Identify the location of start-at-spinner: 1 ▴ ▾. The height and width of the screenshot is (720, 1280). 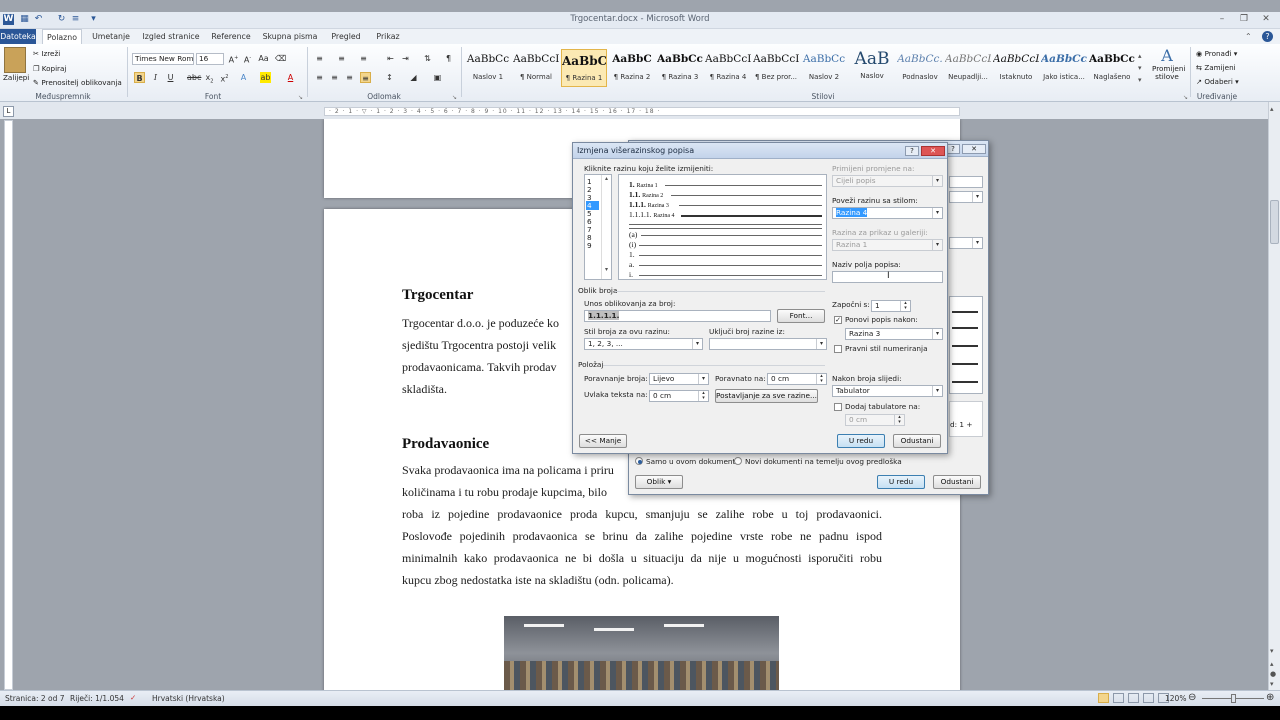
(891, 306).